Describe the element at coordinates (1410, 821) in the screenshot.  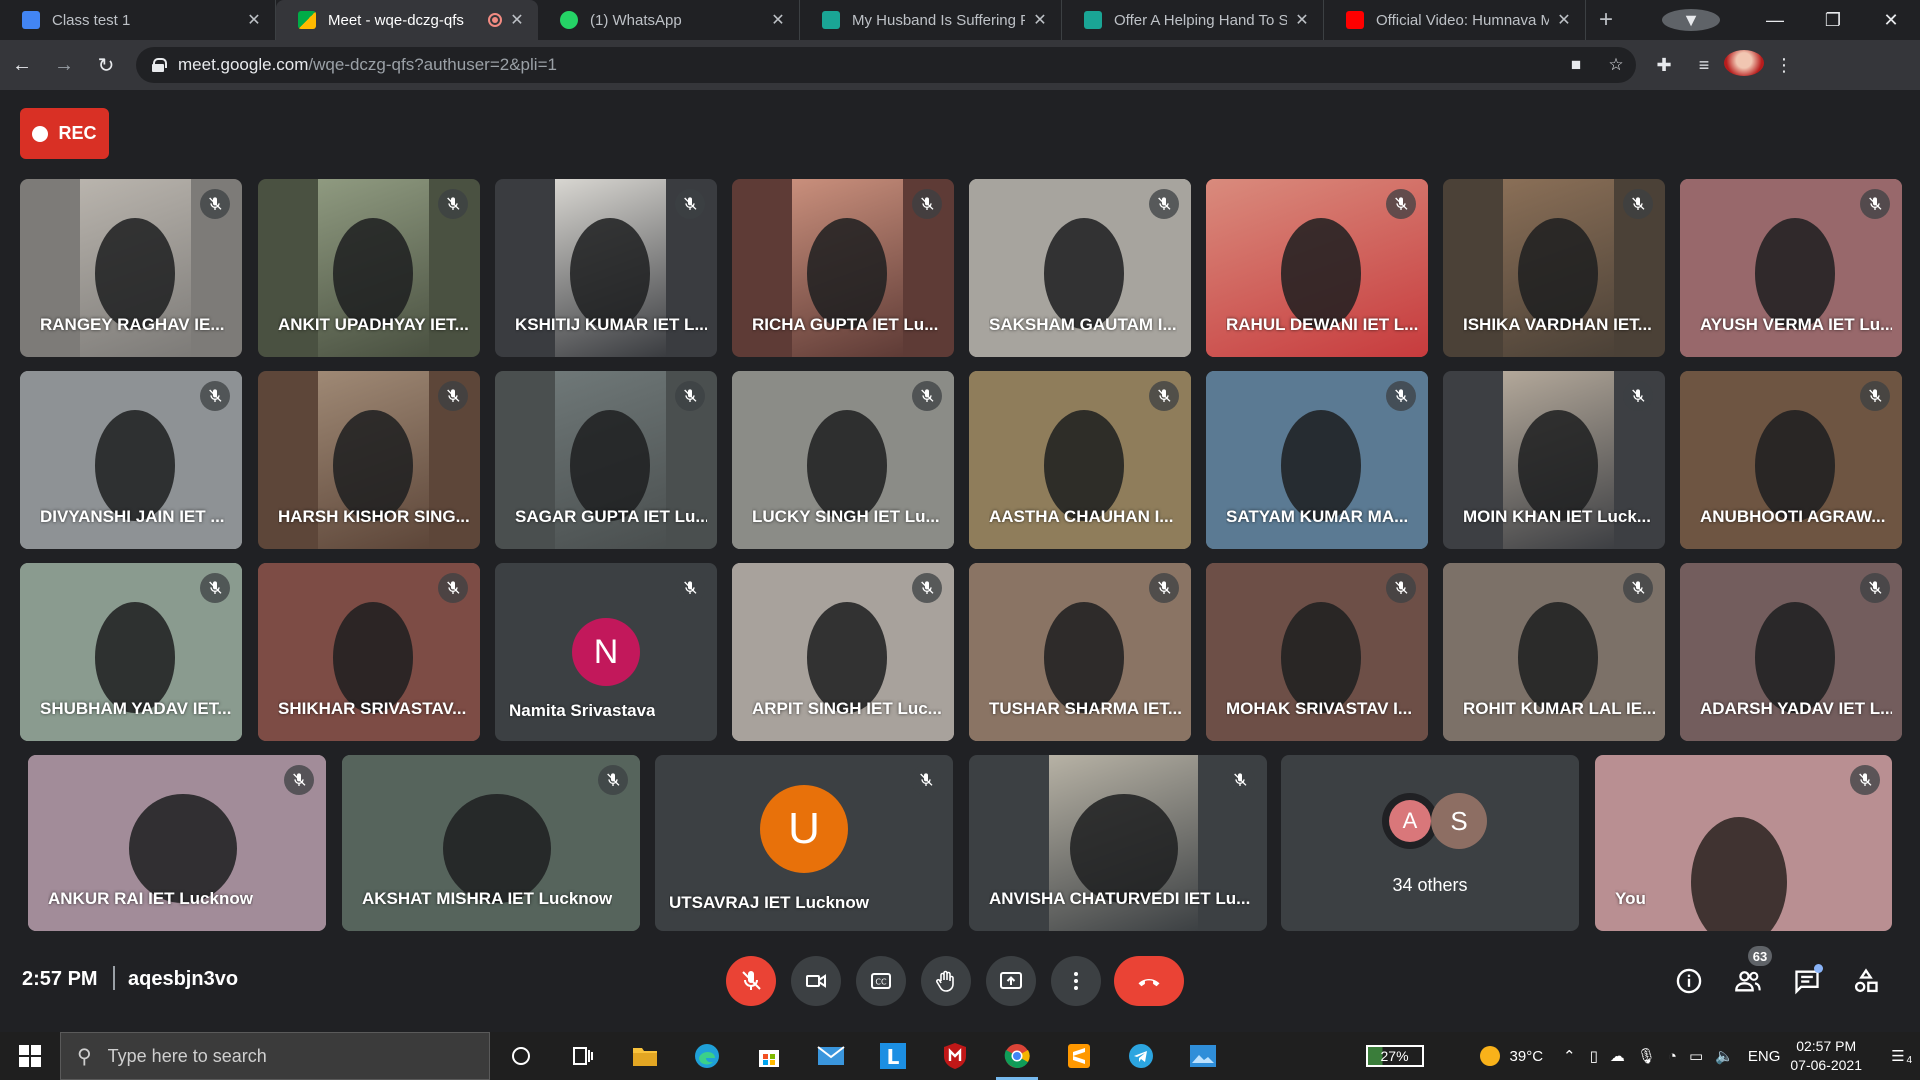
I see `others-avatar-a: A` at that location.